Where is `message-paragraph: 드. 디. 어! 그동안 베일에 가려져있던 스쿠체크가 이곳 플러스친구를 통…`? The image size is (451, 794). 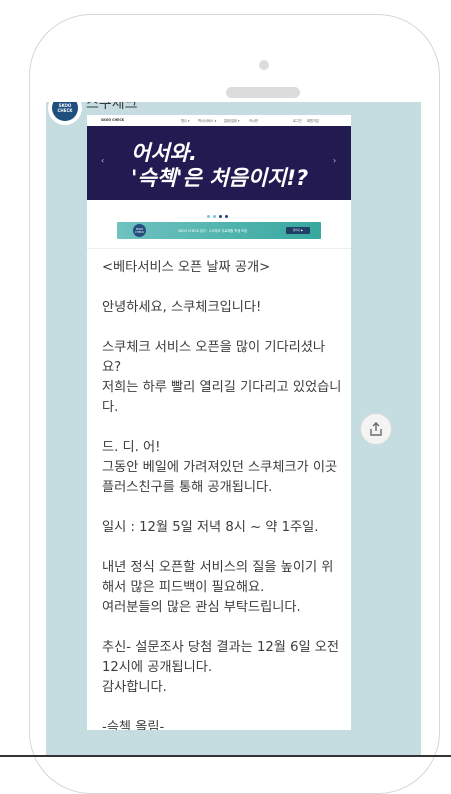
message-paragraph: 드. 디. 어! 그동안 베일에 가려져있던 스쿠체크가 이곳 플러스친구를 통… is located at coordinates (220, 467).